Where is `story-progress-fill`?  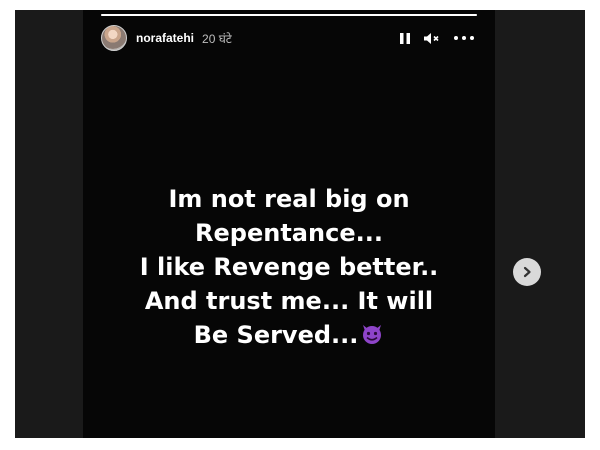 story-progress-fill is located at coordinates (289, 15).